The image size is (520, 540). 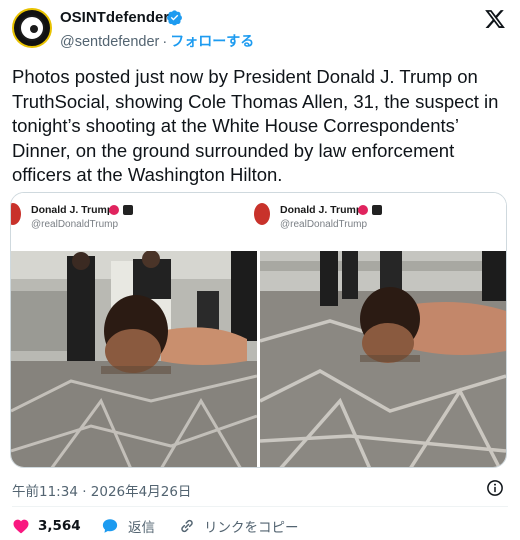 What do you see at coordinates (101, 490) in the screenshot?
I see `tweet-timestamp: 午前11:34 · 2026年4月26日` at bounding box center [101, 490].